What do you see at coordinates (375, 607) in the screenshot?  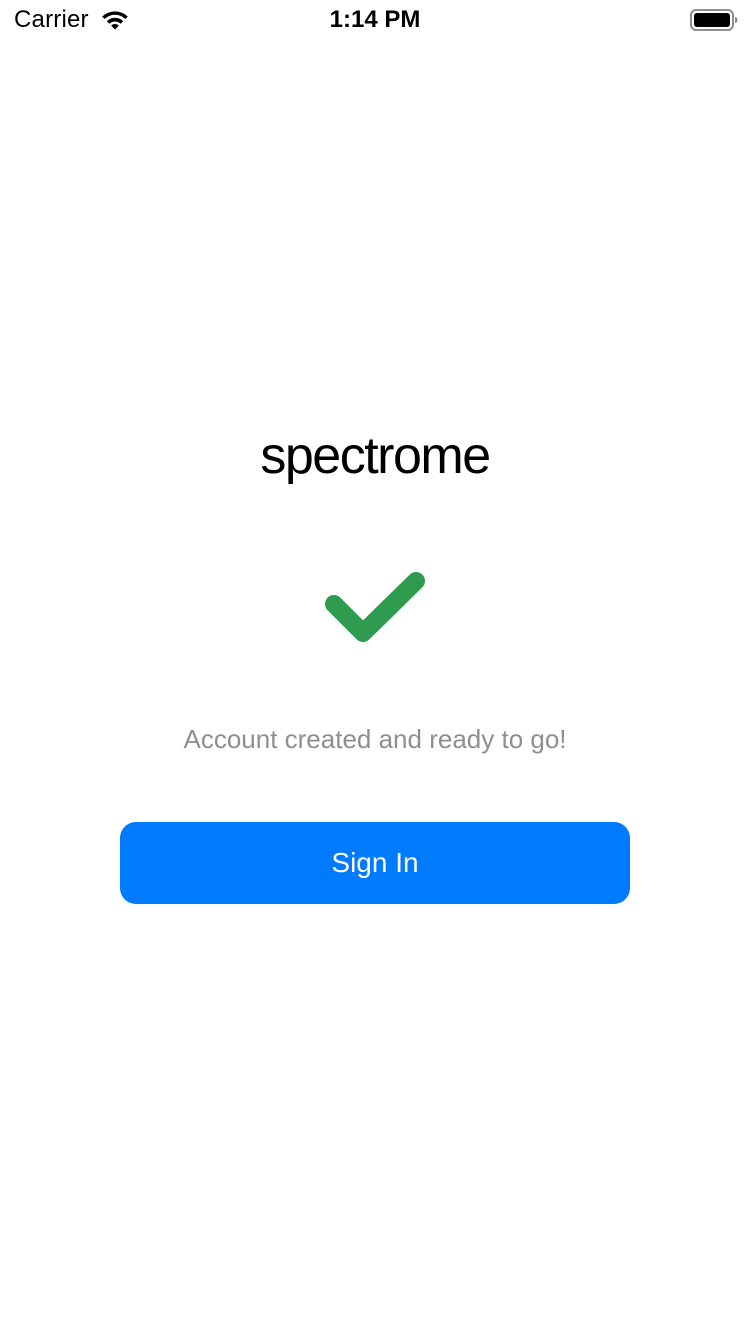 I see `checkmark-icon` at bounding box center [375, 607].